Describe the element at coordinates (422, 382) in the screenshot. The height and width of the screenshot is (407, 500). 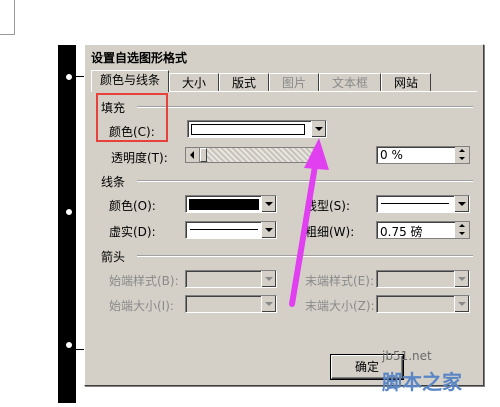
I see `watermark-brand: 脚本之家` at that location.